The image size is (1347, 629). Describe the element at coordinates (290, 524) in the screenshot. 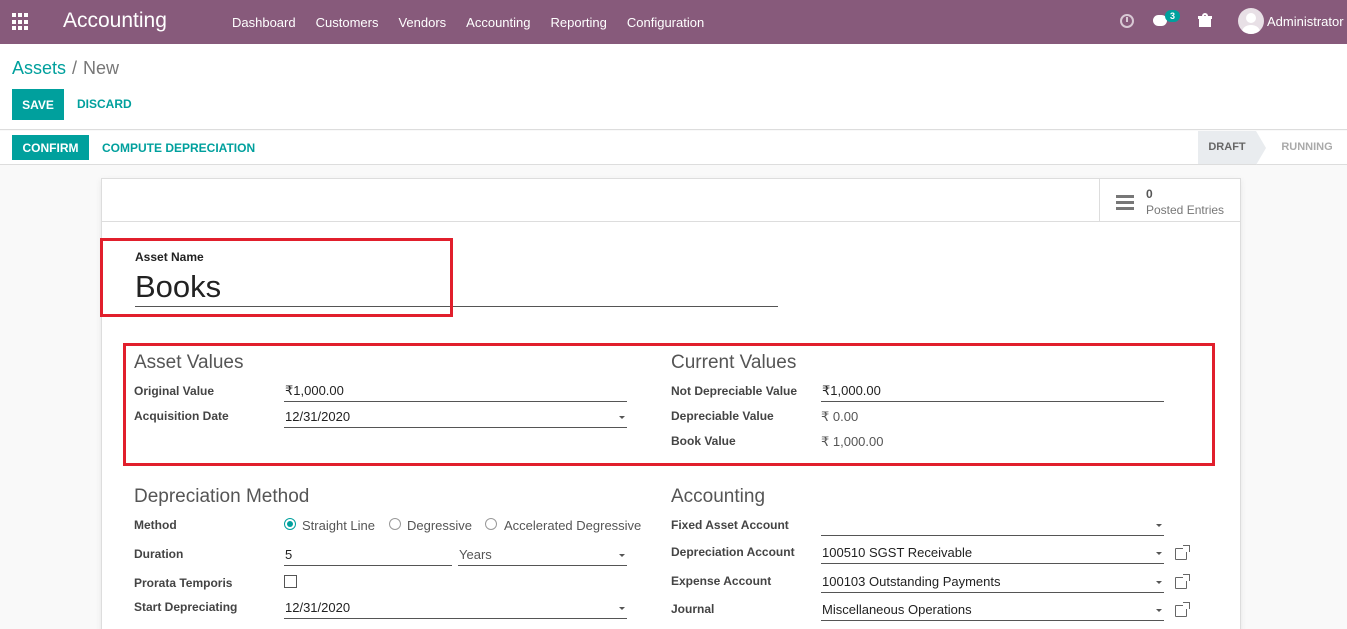

I see `radio-straight-line` at that location.